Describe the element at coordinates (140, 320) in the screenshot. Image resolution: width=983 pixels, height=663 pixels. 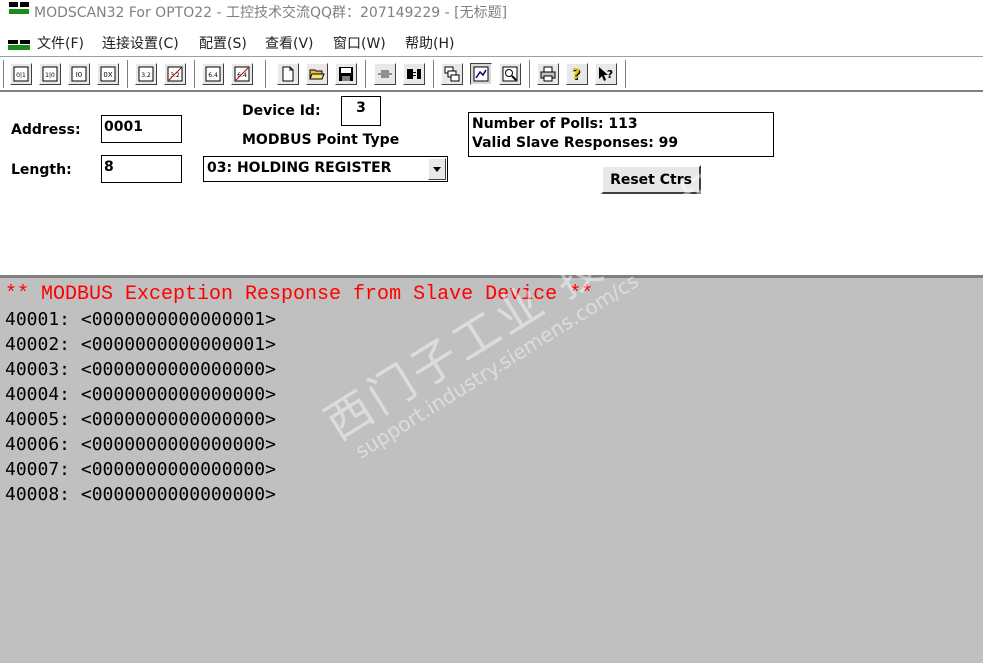
I see `register-row: 40001: <0000000000000001>` at that location.